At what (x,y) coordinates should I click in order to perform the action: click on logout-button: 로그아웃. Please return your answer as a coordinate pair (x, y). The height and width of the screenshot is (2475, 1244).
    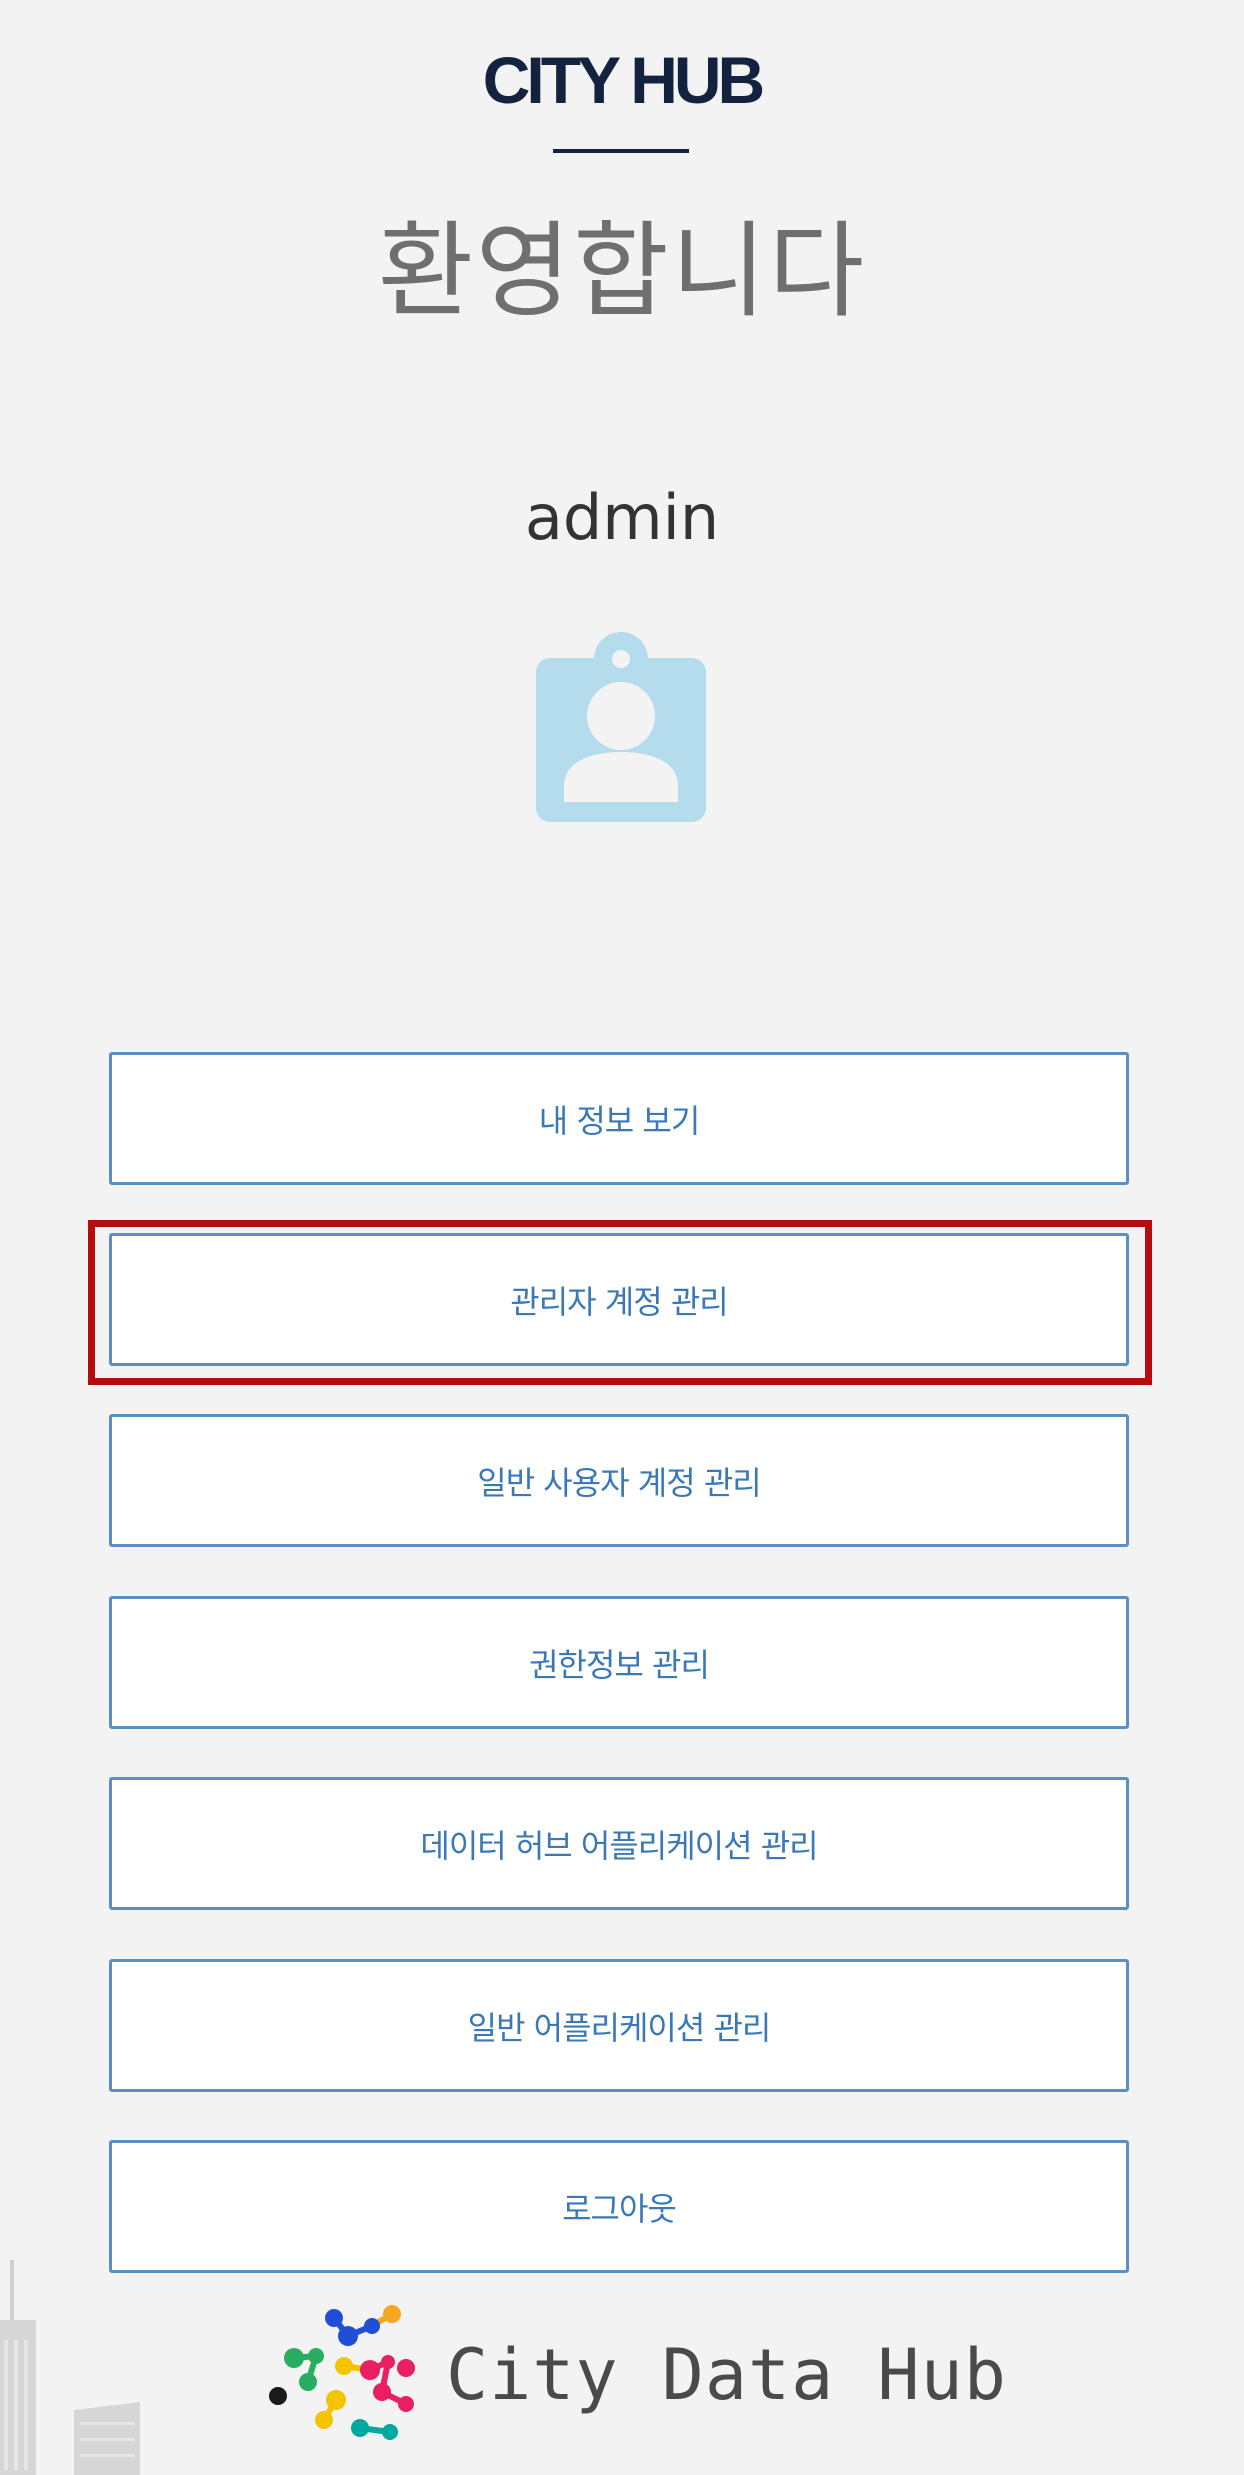
    Looking at the image, I should click on (619, 2206).